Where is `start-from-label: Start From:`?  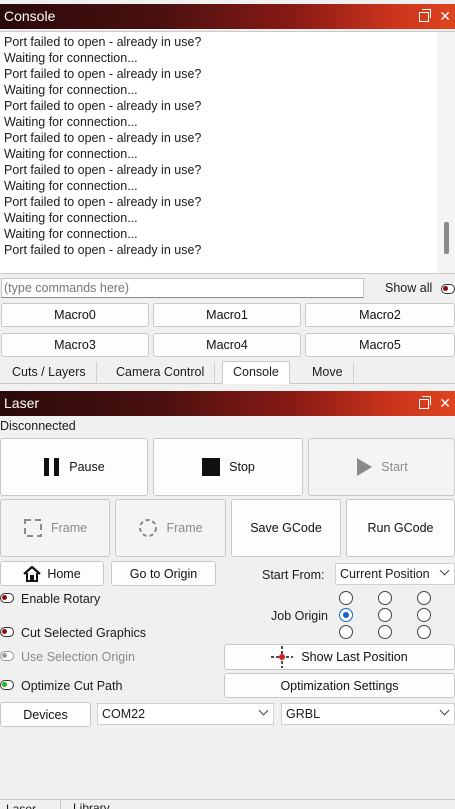 start-from-label: Start From: is located at coordinates (293, 575).